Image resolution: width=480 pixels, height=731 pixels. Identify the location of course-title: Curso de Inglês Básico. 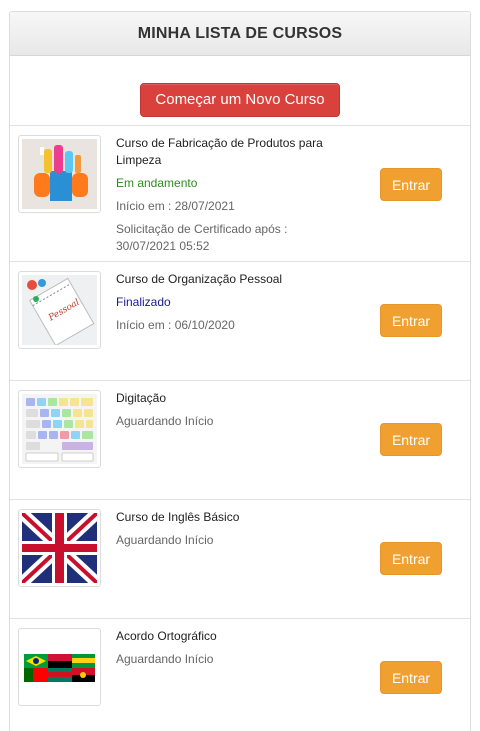
(178, 517).